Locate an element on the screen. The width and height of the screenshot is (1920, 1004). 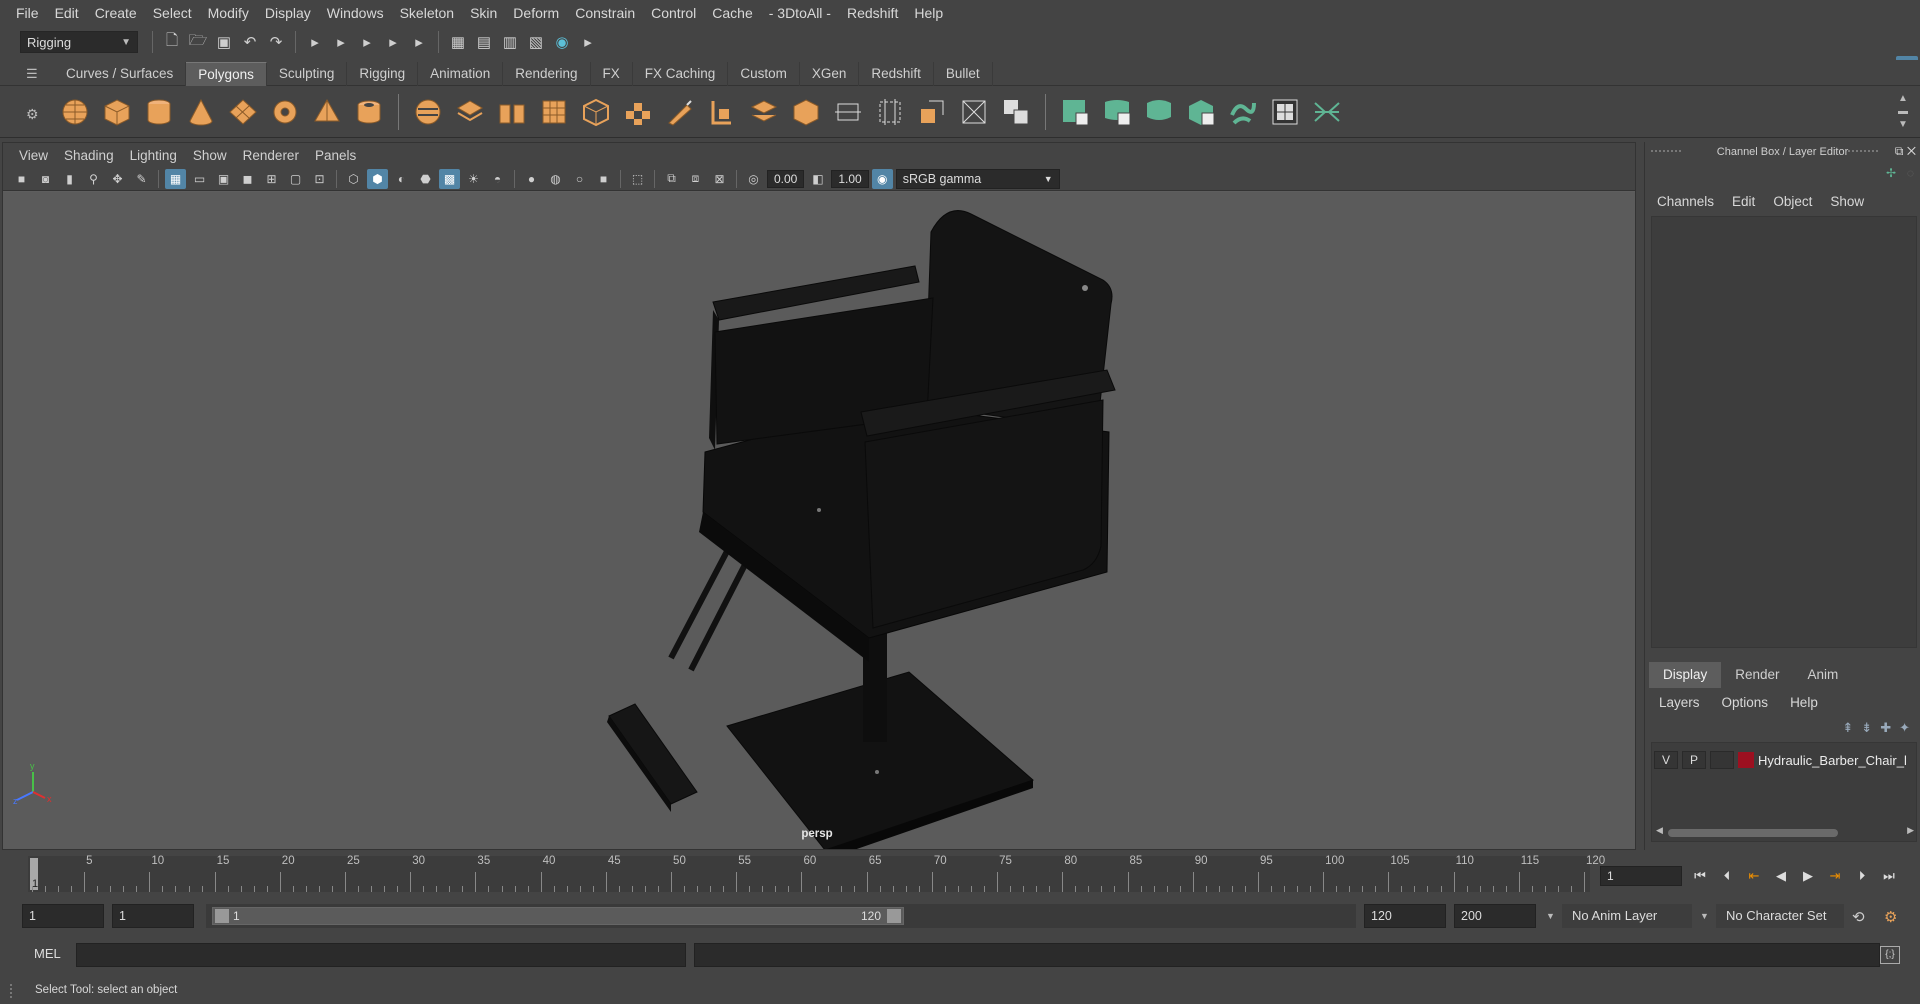
menu-edit: Edit is located at coordinates (67, 13).